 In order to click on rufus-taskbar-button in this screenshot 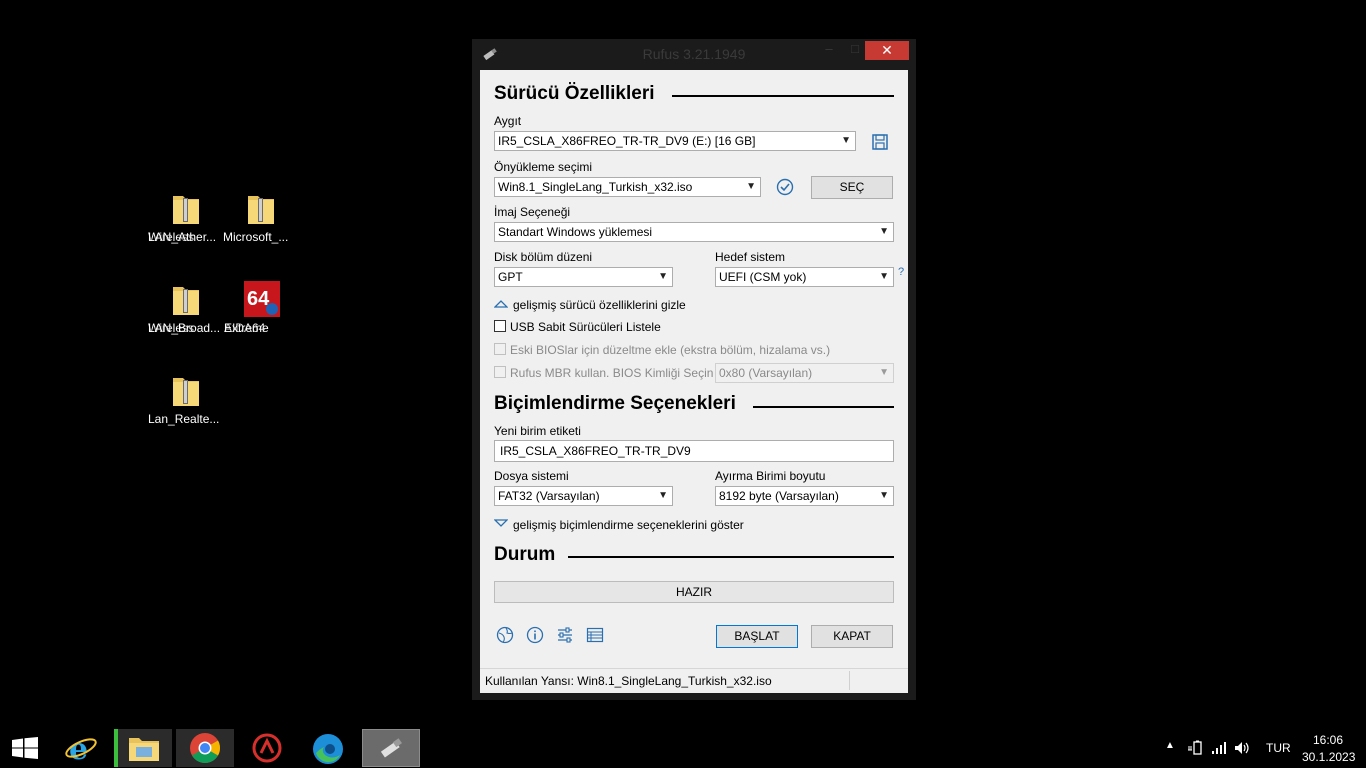, I will do `click(391, 748)`.